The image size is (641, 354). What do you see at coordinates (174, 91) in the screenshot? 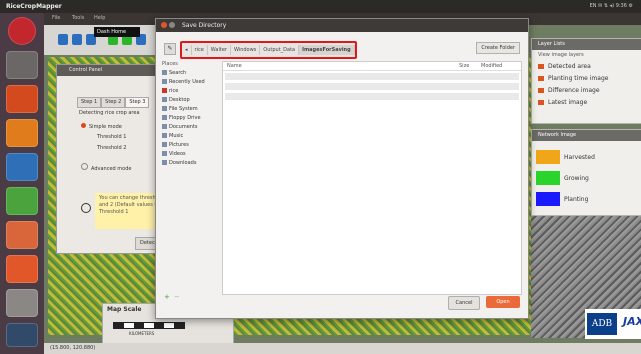
I see `place-label: rice` at bounding box center [174, 91].